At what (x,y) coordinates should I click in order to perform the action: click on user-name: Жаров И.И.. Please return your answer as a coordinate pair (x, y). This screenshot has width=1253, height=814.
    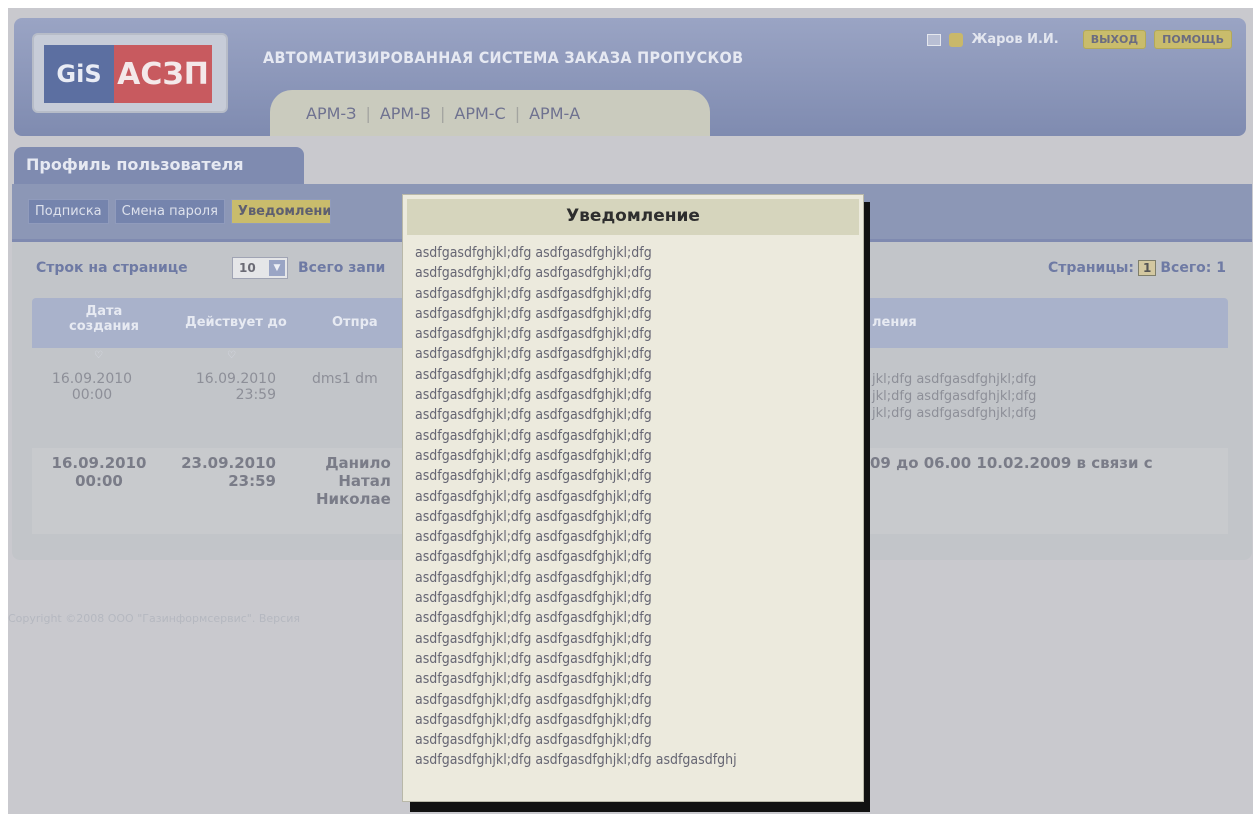
    Looking at the image, I should click on (1015, 39).